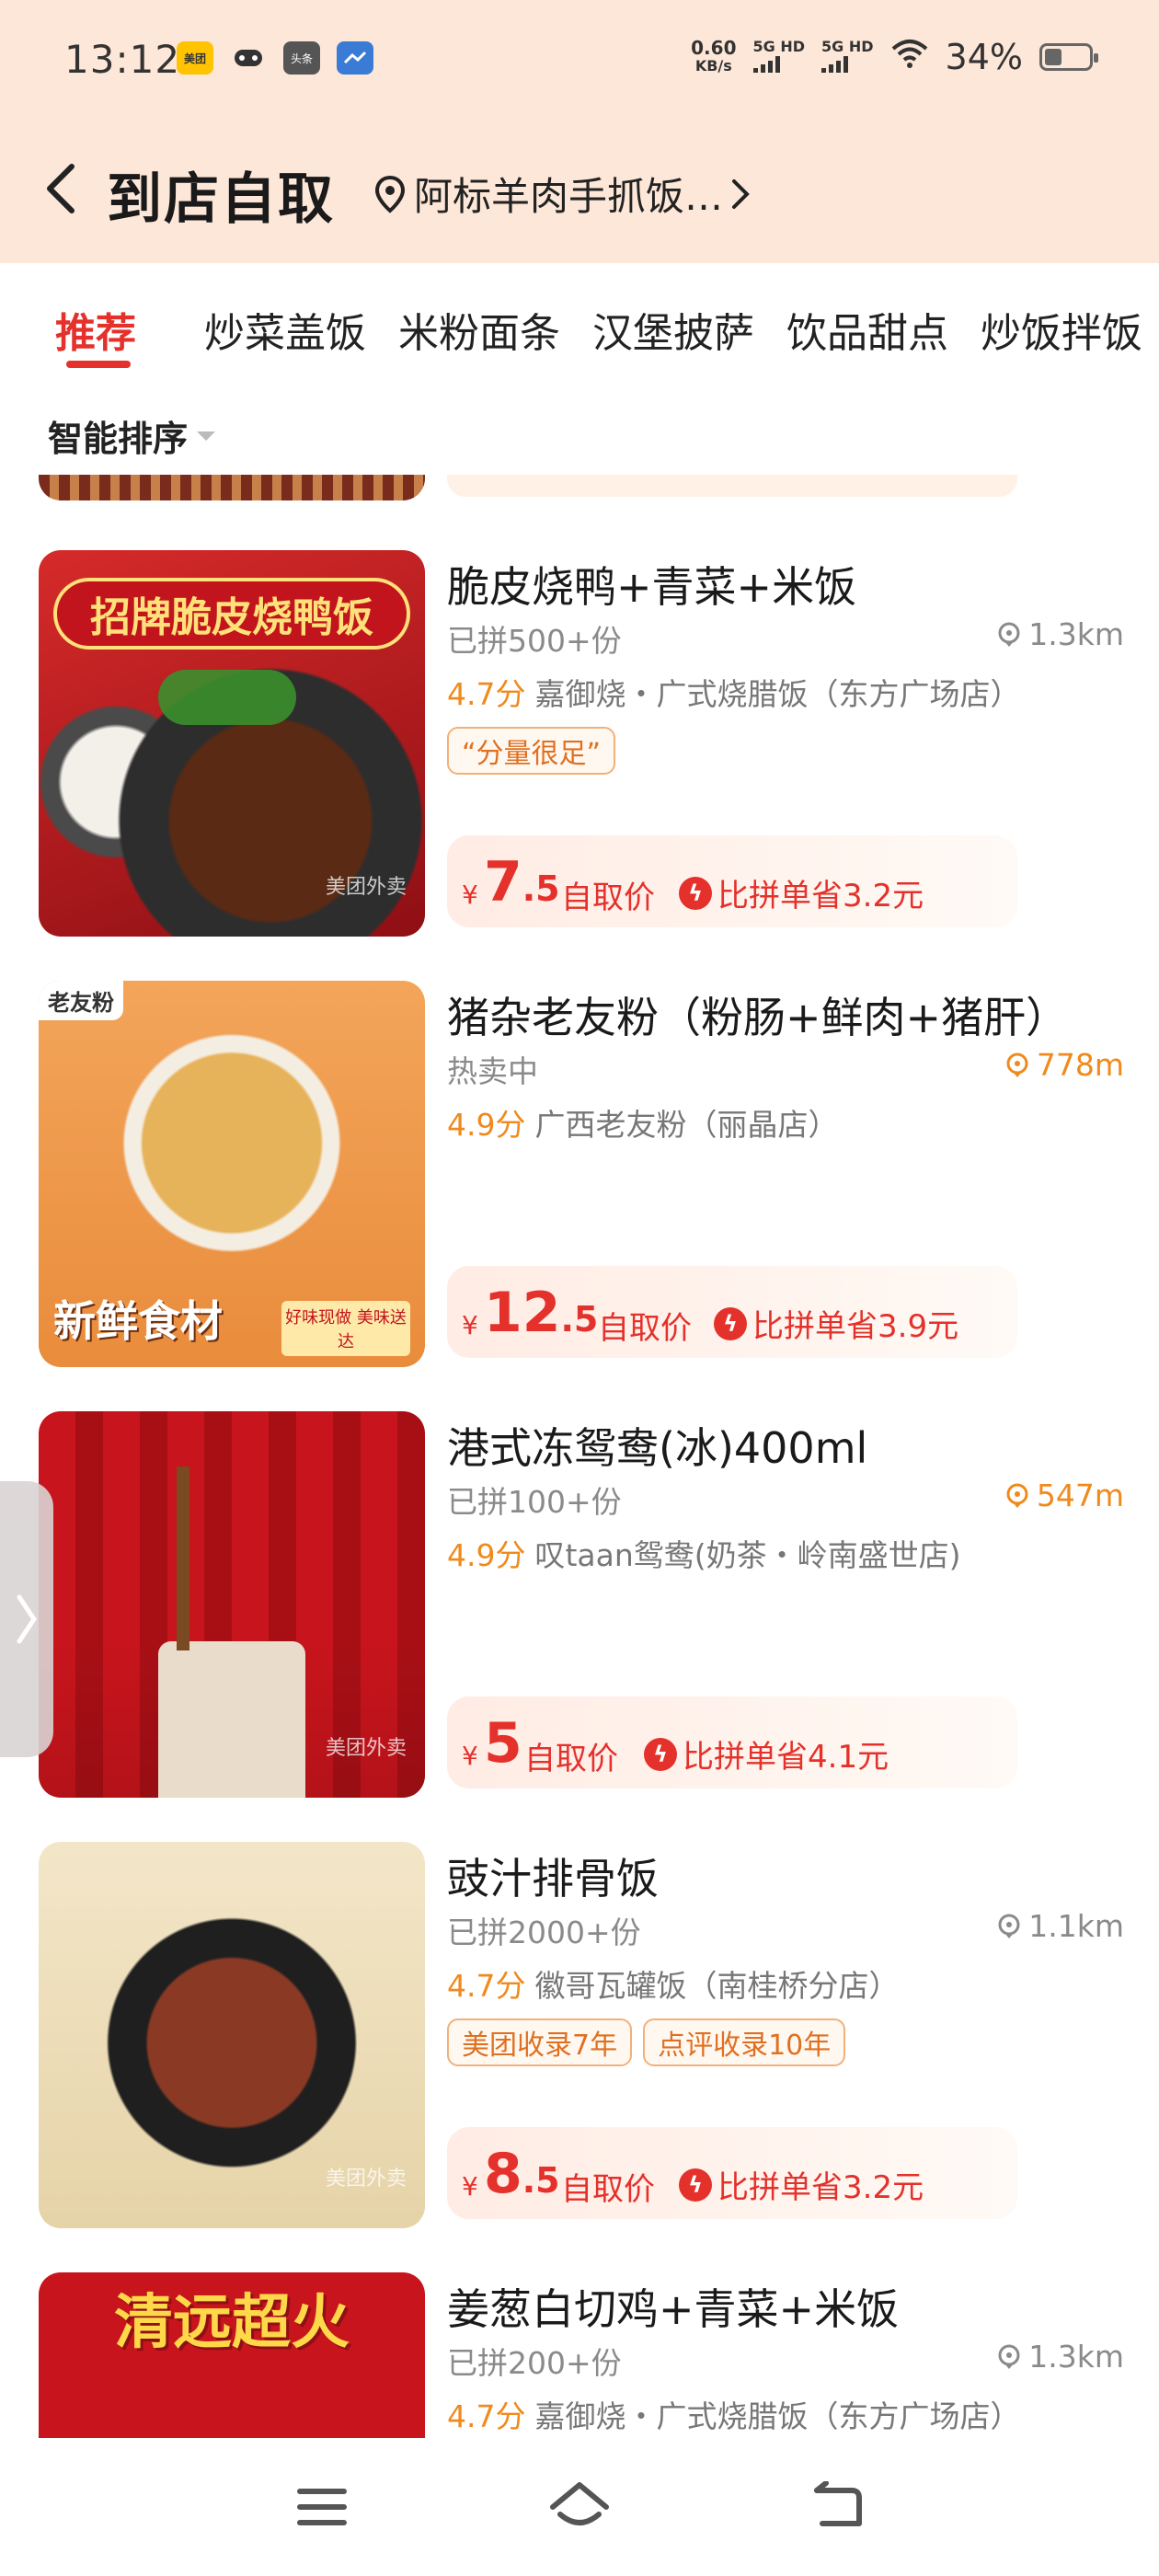 Image resolution: width=1159 pixels, height=2576 pixels. I want to click on system-nav-bar, so click(579, 2507).